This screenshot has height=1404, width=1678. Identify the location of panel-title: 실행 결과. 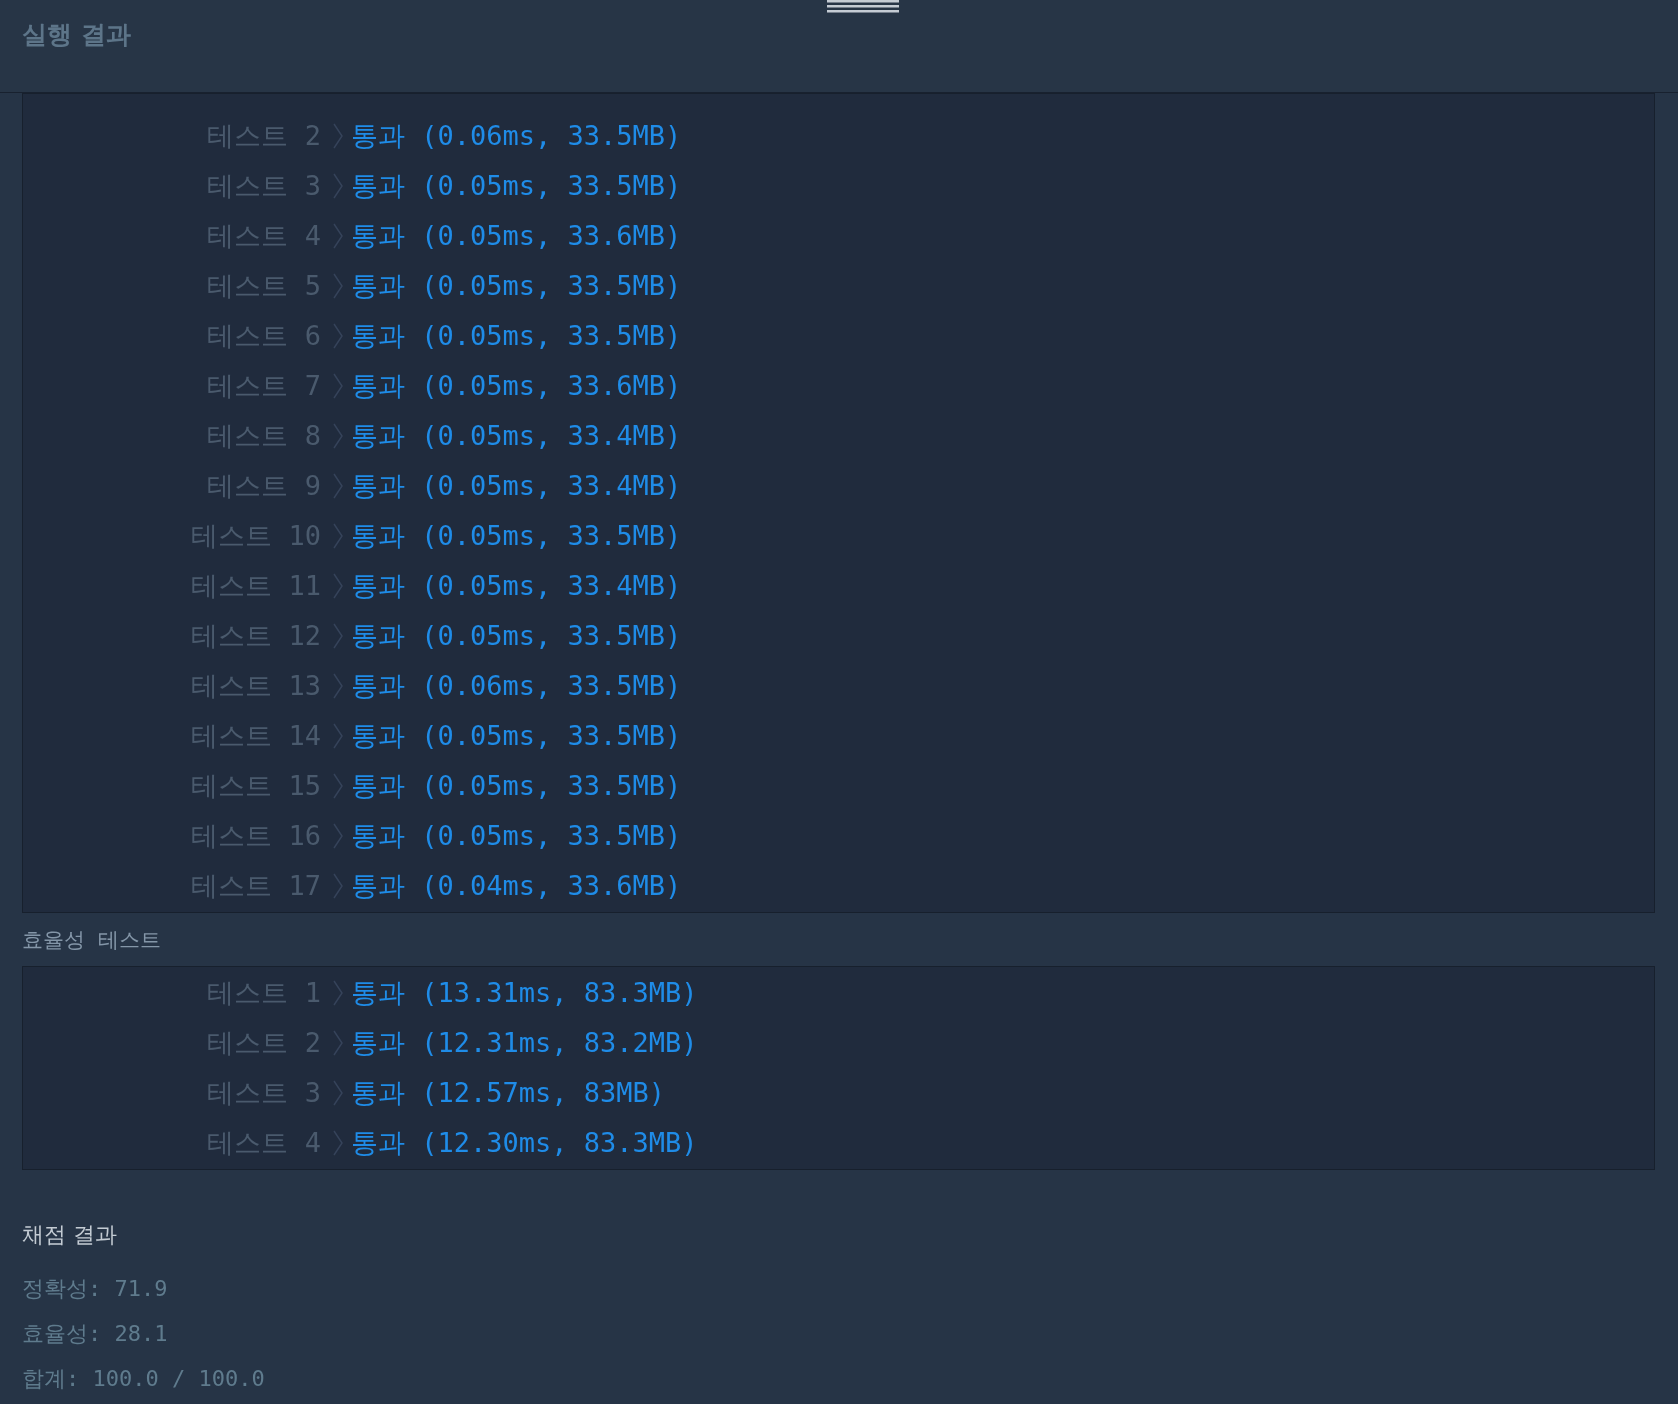
(76, 35).